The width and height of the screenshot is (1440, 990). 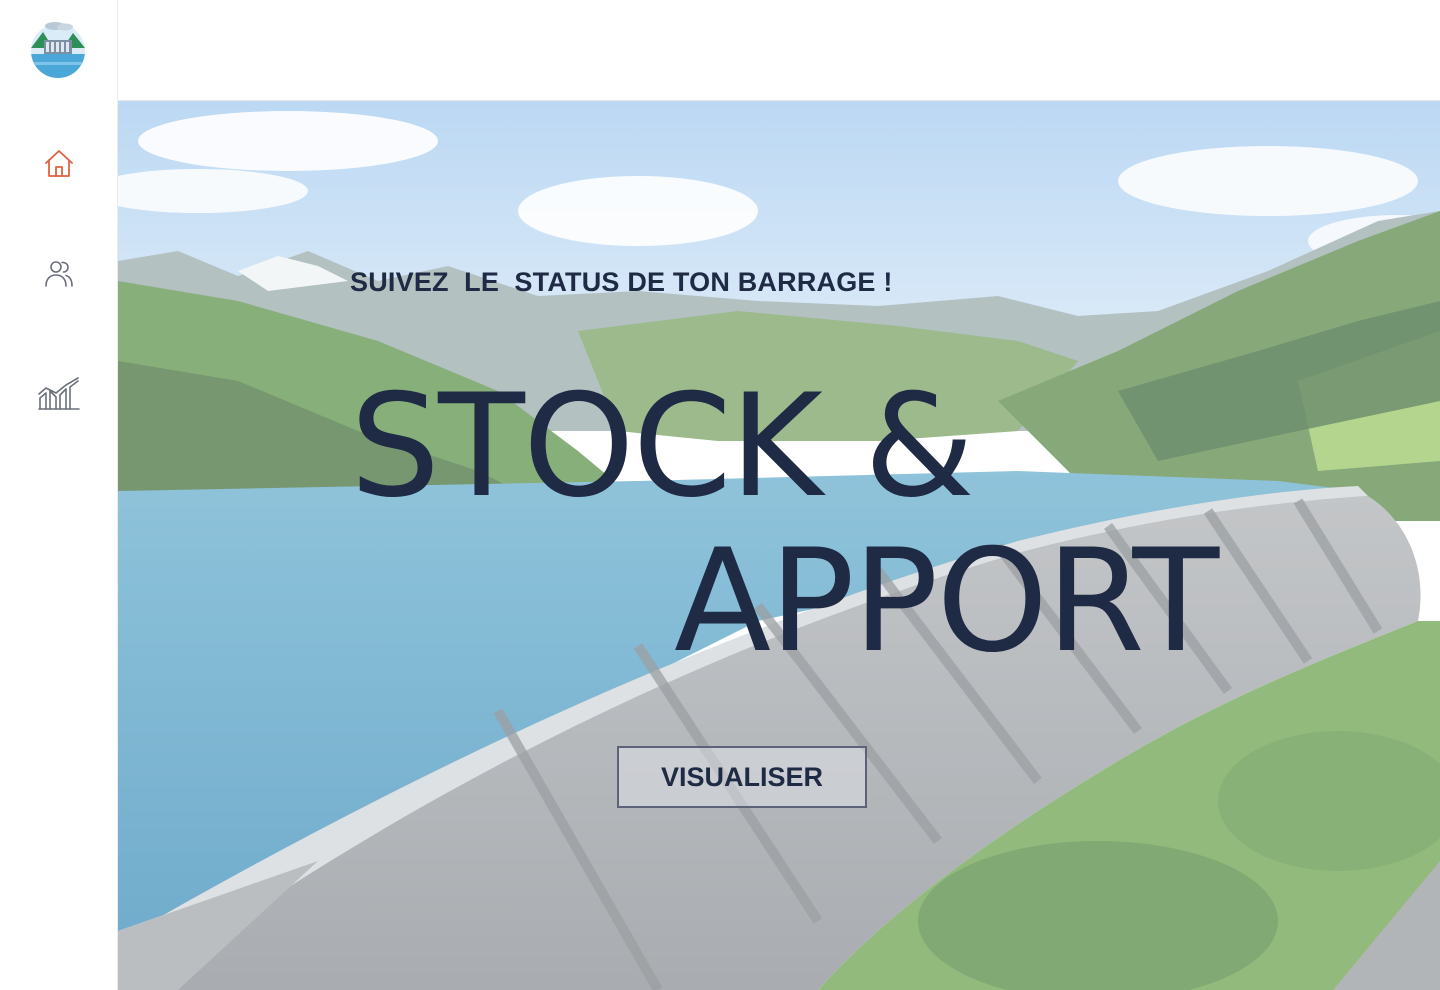 What do you see at coordinates (742, 777) in the screenshot?
I see `visualiser-button: VISUALISER` at bounding box center [742, 777].